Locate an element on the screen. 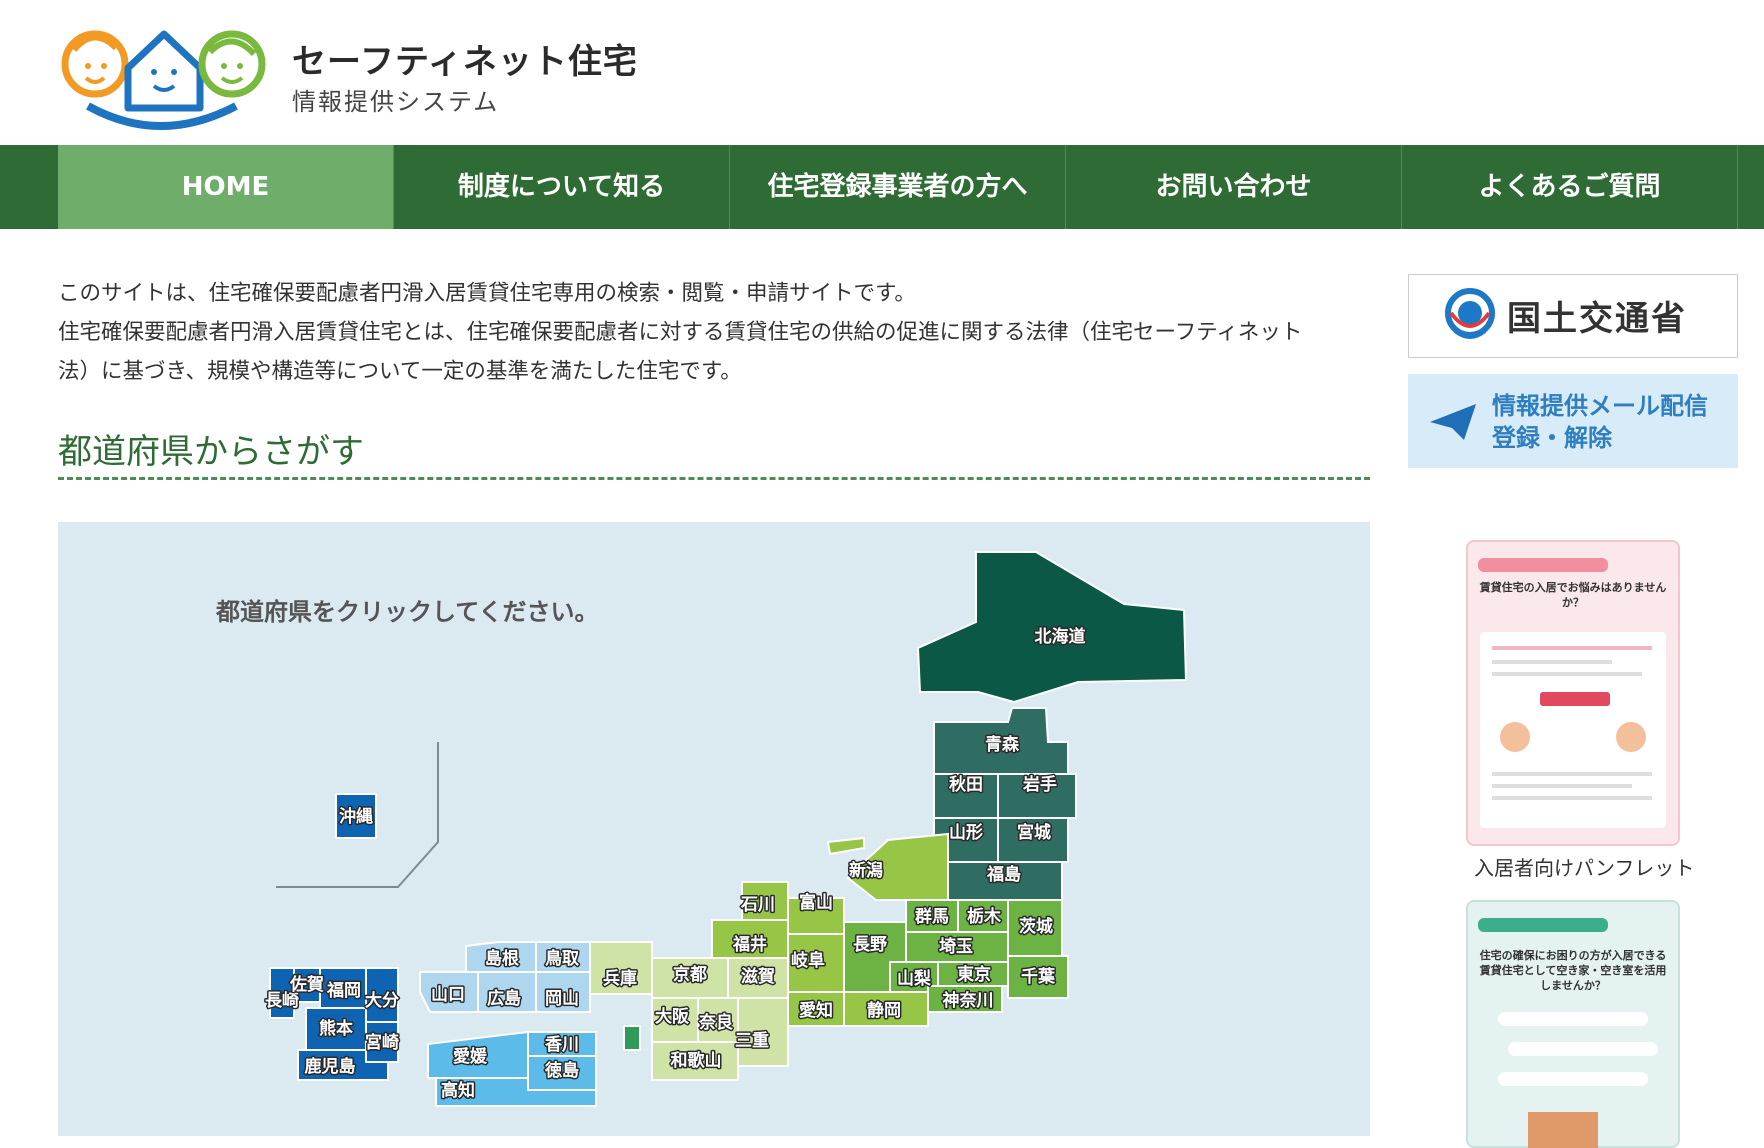  pamphlet-body is located at coordinates (1573, 730).